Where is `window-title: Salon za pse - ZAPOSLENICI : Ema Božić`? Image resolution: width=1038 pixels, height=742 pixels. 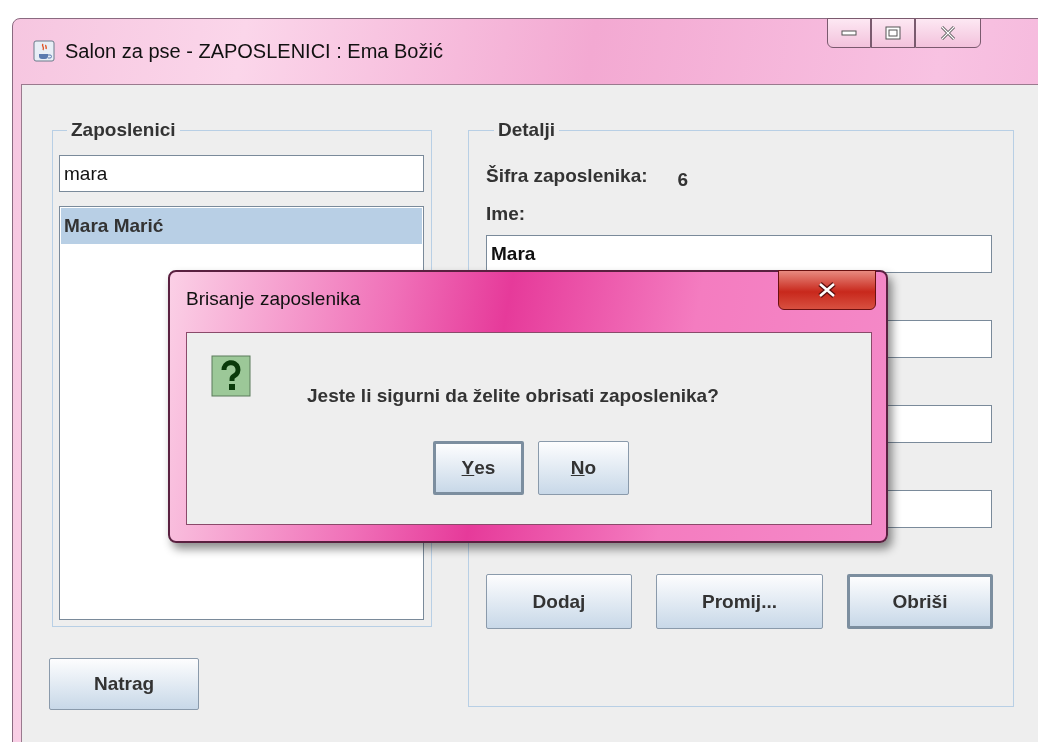
window-title: Salon za pse - ZAPOSLENICI : Ema Božić is located at coordinates (254, 51).